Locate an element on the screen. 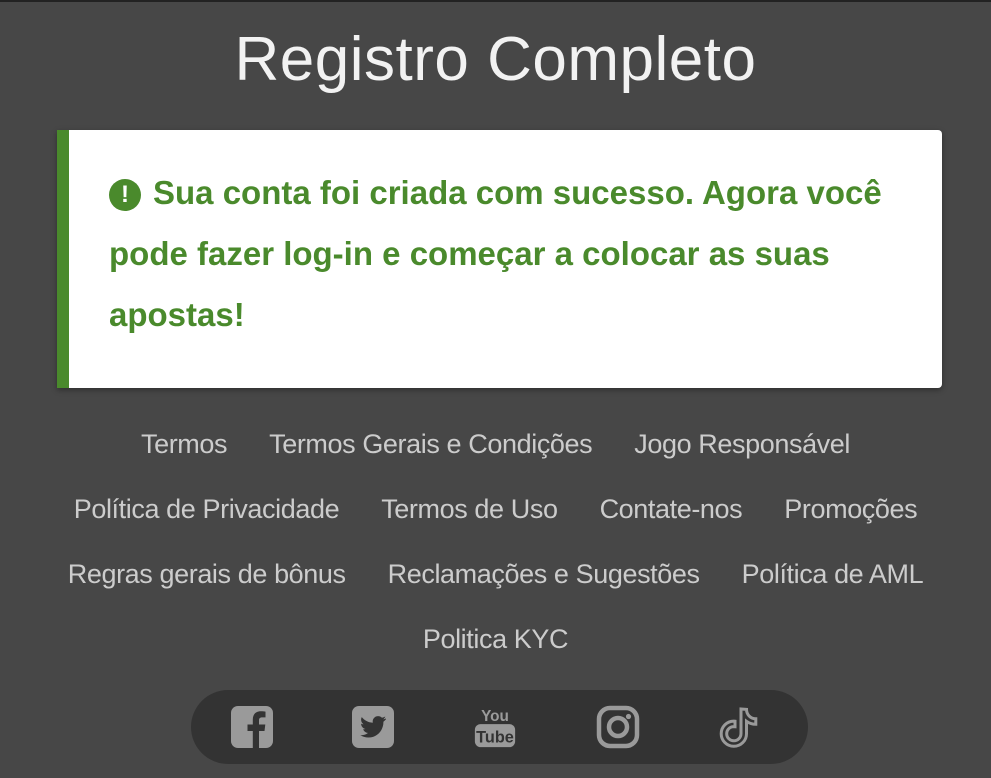  youtube-icon-text-bottom: Tube is located at coordinates (495, 737).